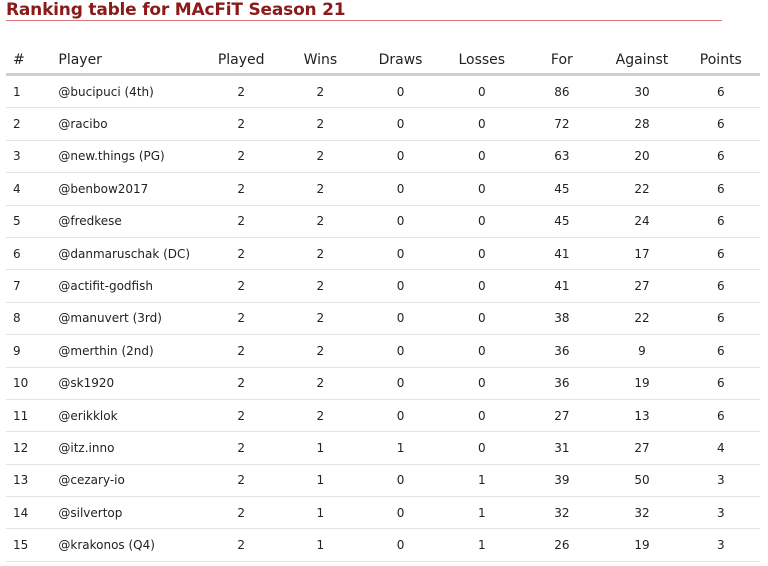  I want to click on table-row: 1 @bucipuci (4th) 2 2 0 0 86 30 6, so click(383, 91).